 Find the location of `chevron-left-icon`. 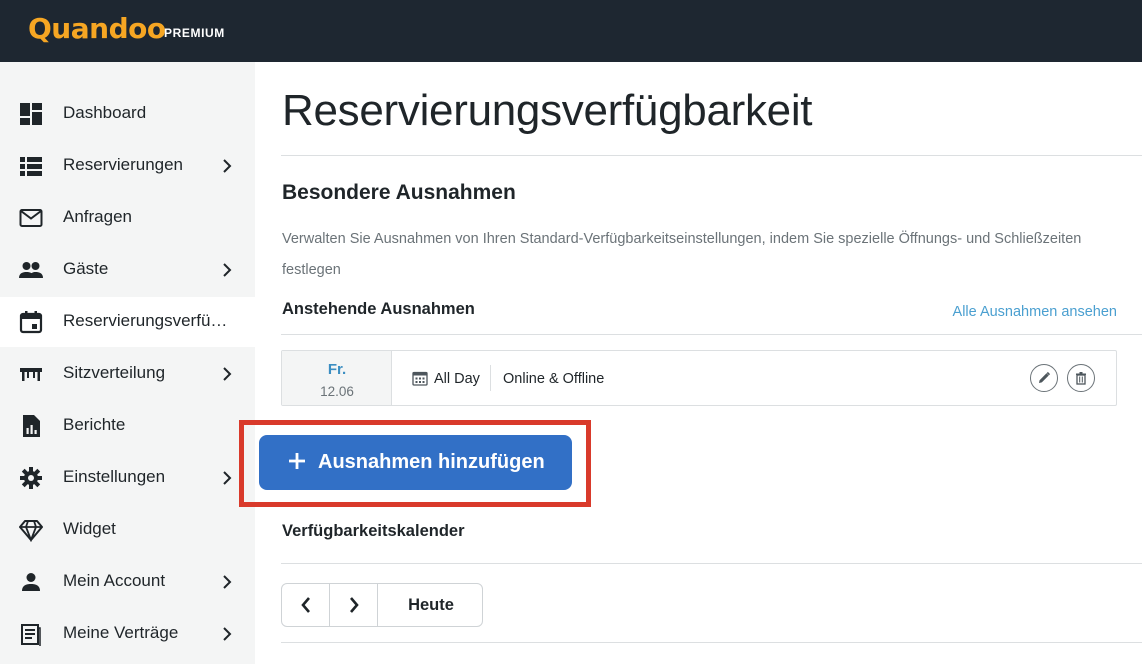

chevron-left-icon is located at coordinates (305, 605).